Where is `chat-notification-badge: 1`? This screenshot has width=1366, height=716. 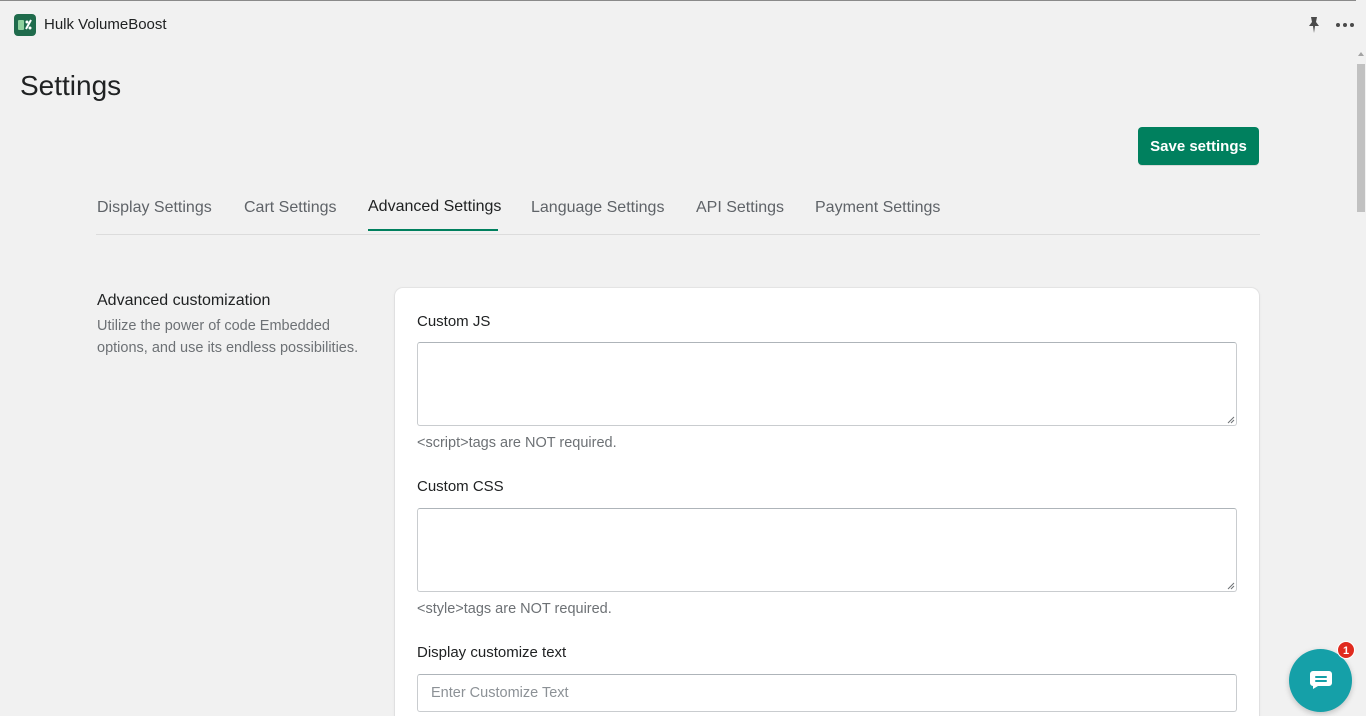
chat-notification-badge: 1 is located at coordinates (1346, 650).